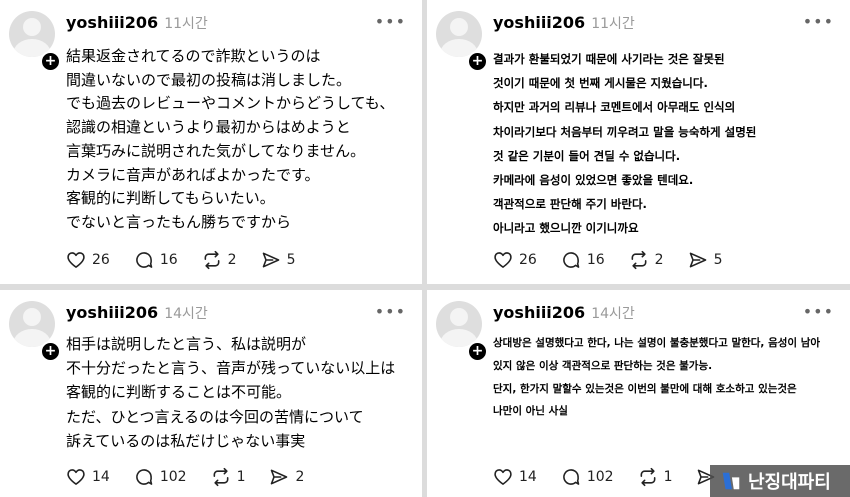  What do you see at coordinates (216, 150) in the screenshot?
I see `post-line: 言葉巧みに説明された気がしてなりません。` at bounding box center [216, 150].